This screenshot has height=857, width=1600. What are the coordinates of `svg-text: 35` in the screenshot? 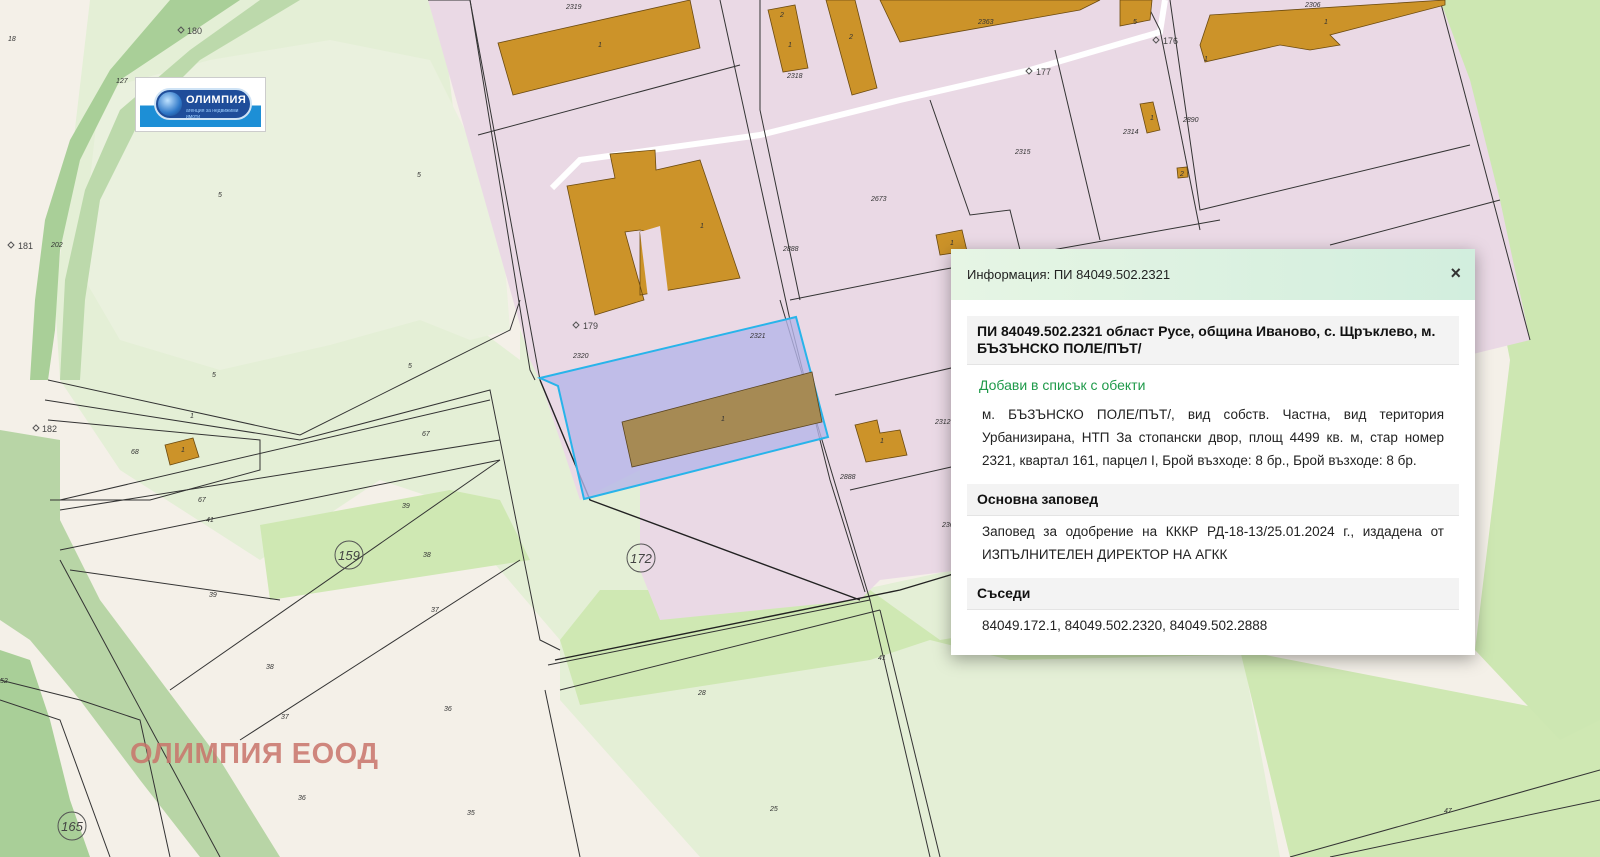 It's located at (471, 813).